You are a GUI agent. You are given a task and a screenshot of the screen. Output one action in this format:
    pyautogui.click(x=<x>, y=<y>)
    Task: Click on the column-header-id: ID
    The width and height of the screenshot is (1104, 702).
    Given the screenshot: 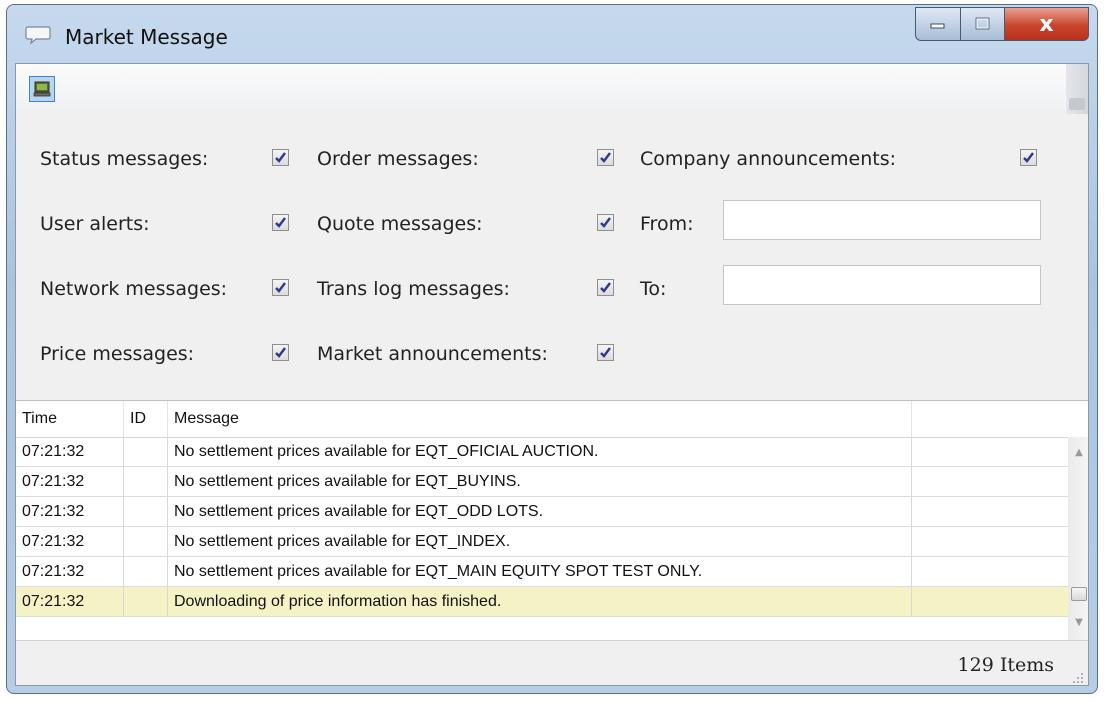 What is the action you would take?
    pyautogui.click(x=146, y=419)
    